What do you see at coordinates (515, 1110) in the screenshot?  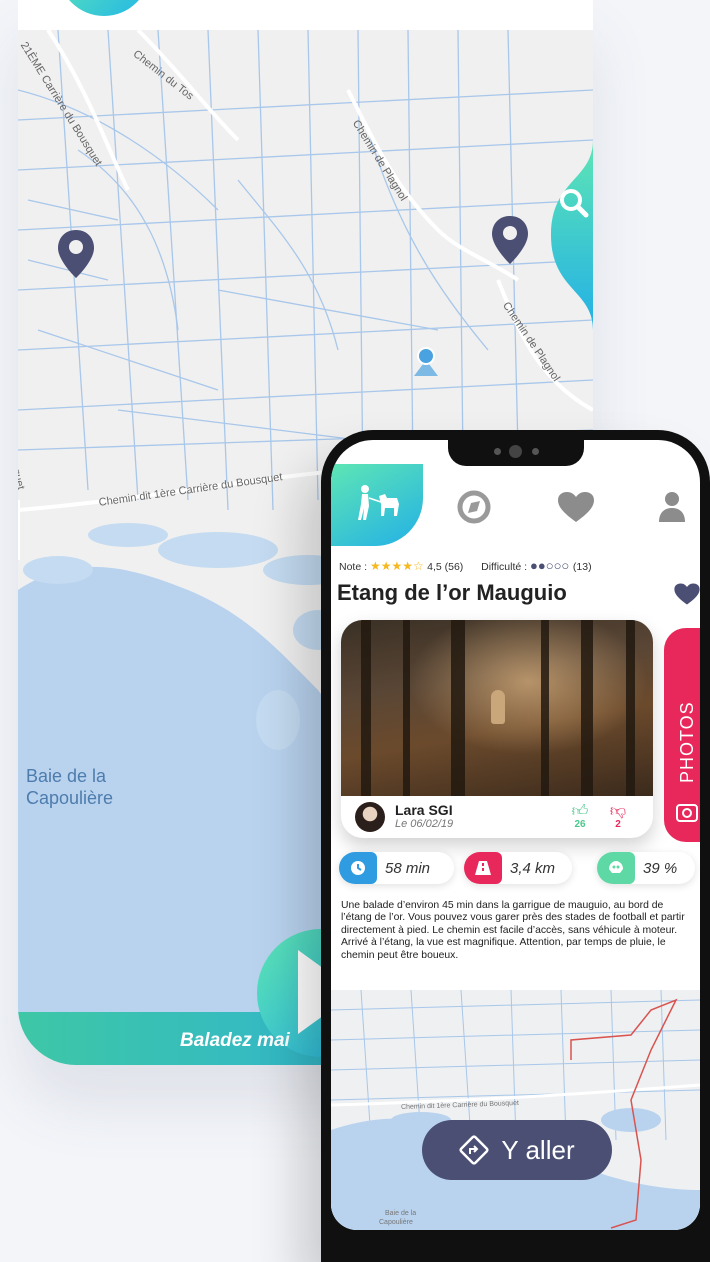 I see `route-map` at bounding box center [515, 1110].